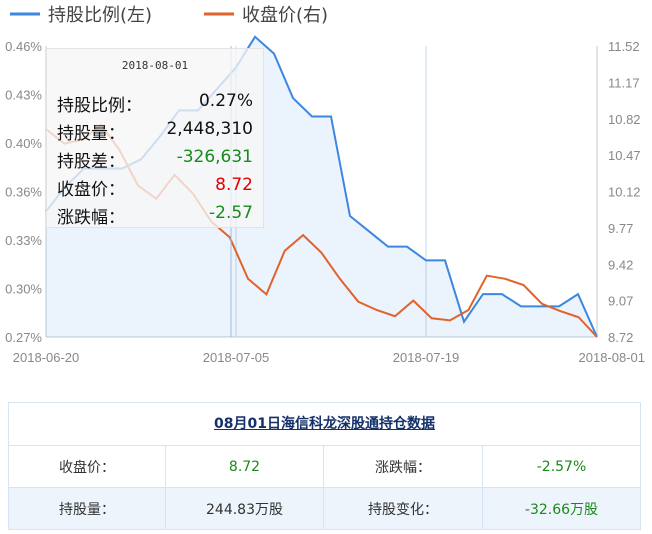 Image resolution: width=652 pixels, height=534 pixels. Describe the element at coordinates (624, 192) in the screenshot. I see `y-right-tick-label: 10.12` at that location.